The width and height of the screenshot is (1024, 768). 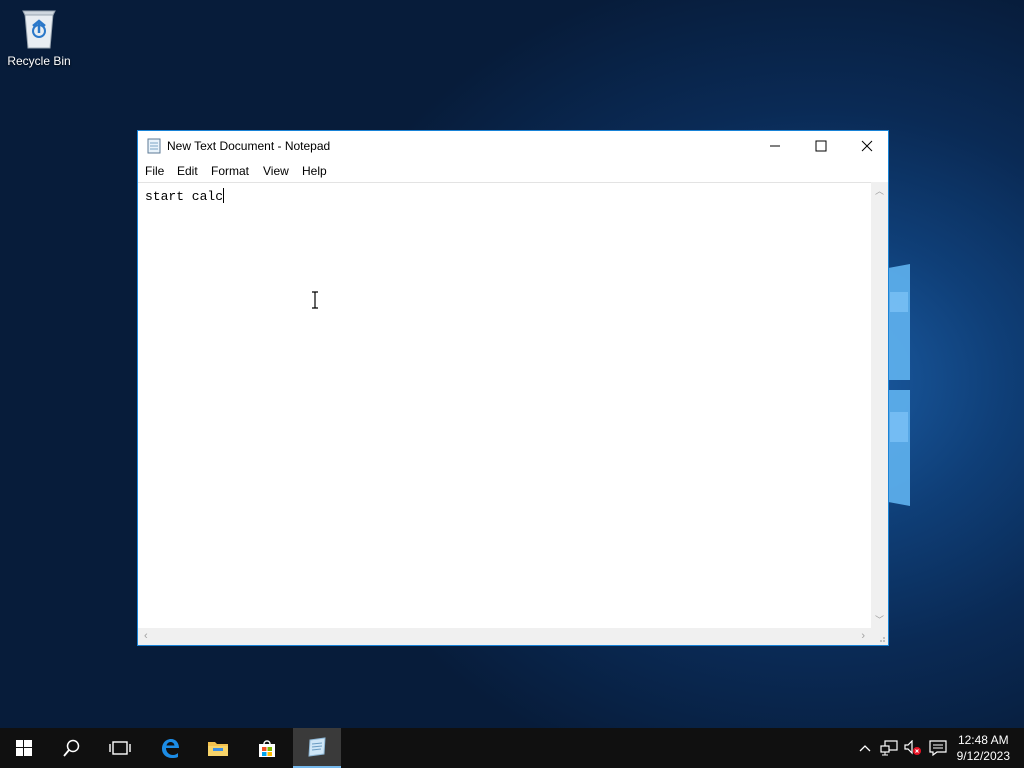 I want to click on task-view-icon, so click(x=120, y=748).